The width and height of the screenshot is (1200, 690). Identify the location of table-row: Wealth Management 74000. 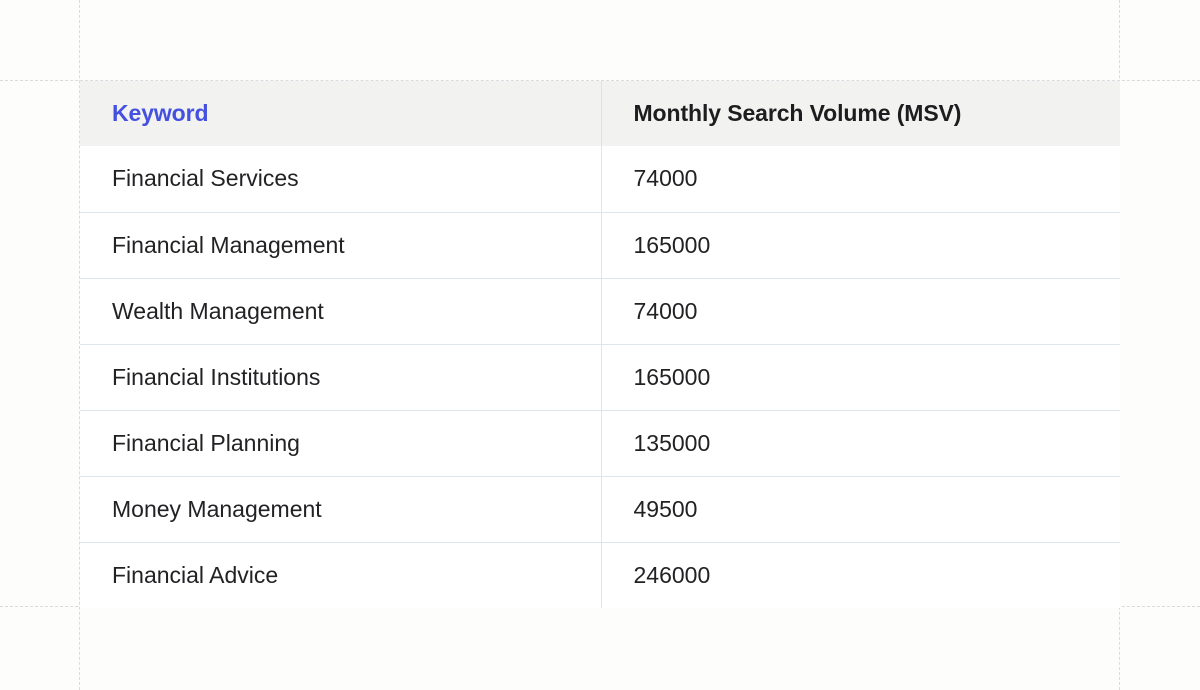
(600, 311).